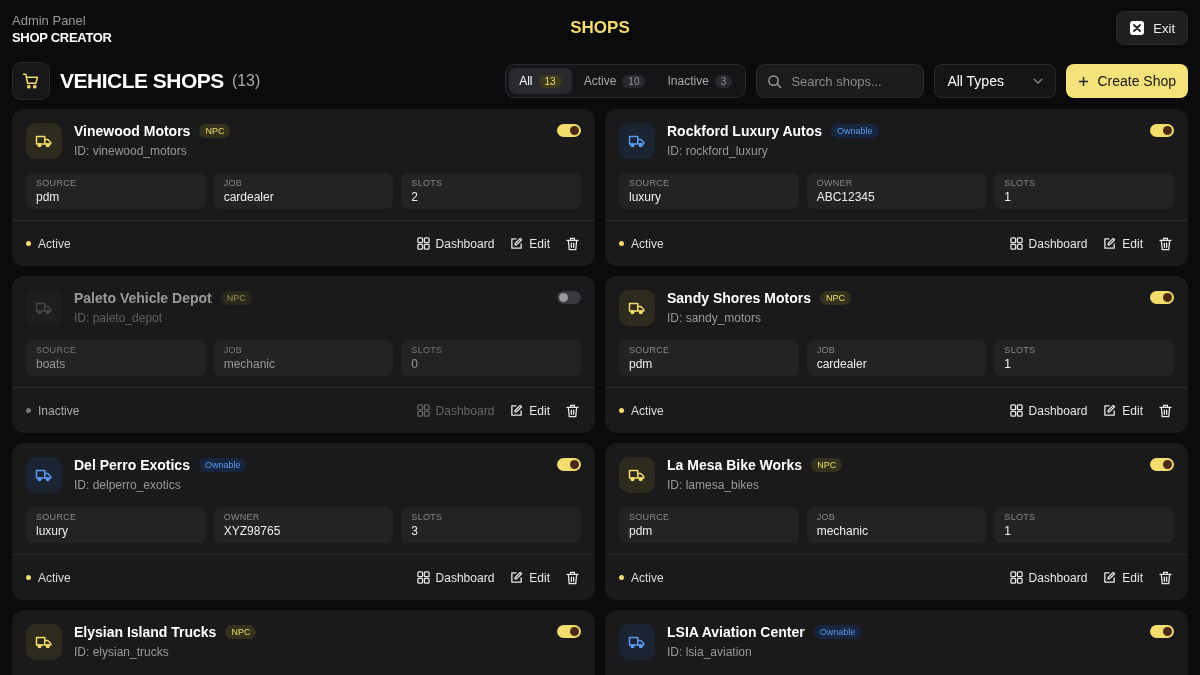 The image size is (1200, 675). Describe the element at coordinates (718, 151) in the screenshot. I see `shop-id: ID: rockford_luxury` at that location.